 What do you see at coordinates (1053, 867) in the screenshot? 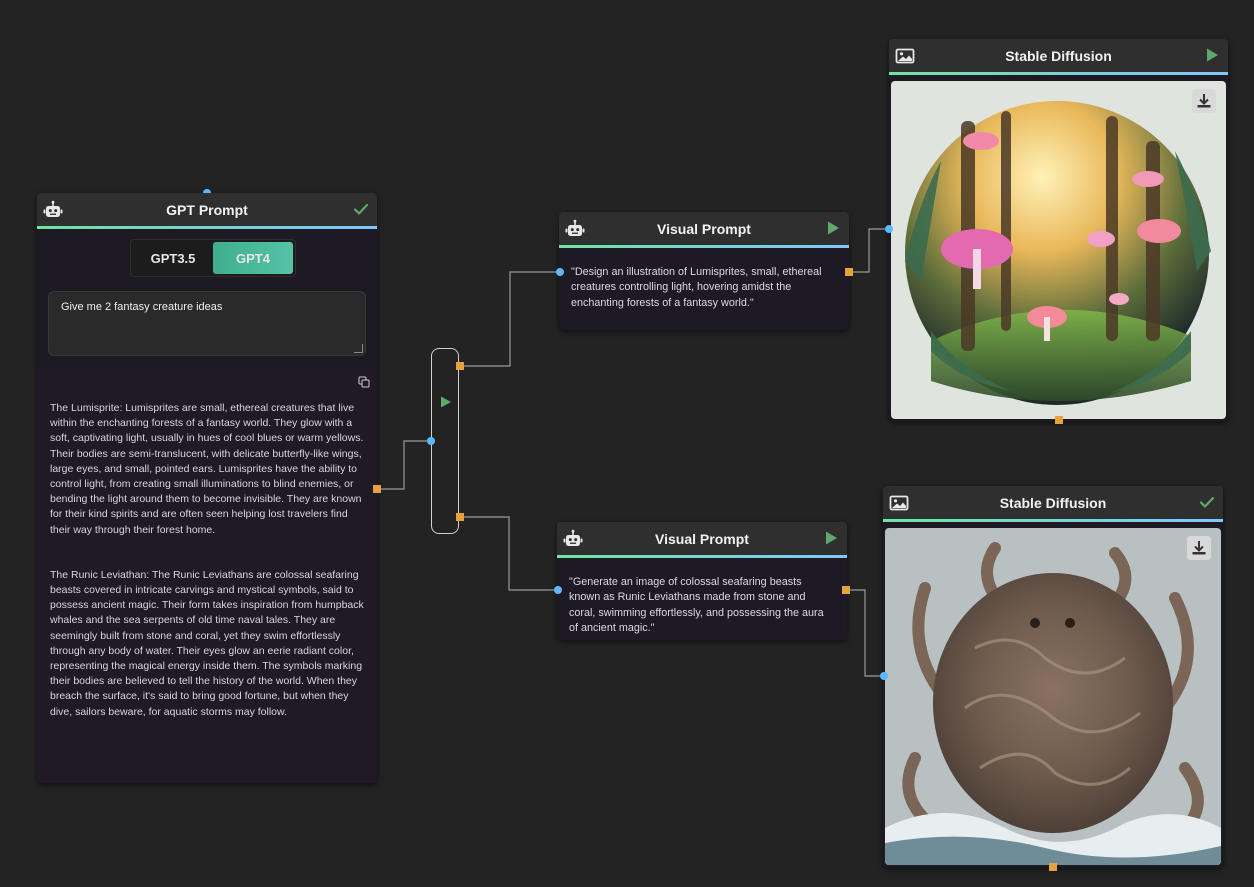
I see `sd2-output-port` at bounding box center [1053, 867].